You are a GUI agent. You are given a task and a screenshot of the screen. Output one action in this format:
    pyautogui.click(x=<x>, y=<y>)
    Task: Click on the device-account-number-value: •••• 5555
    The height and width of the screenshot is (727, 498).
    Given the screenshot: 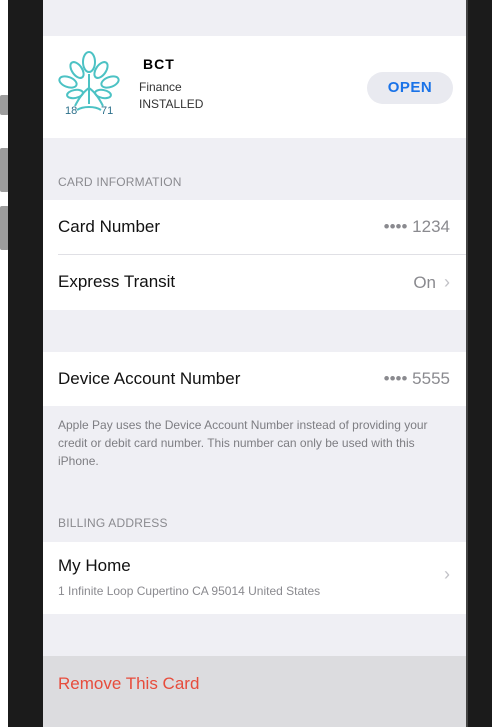 What is the action you would take?
    pyautogui.click(x=416, y=378)
    